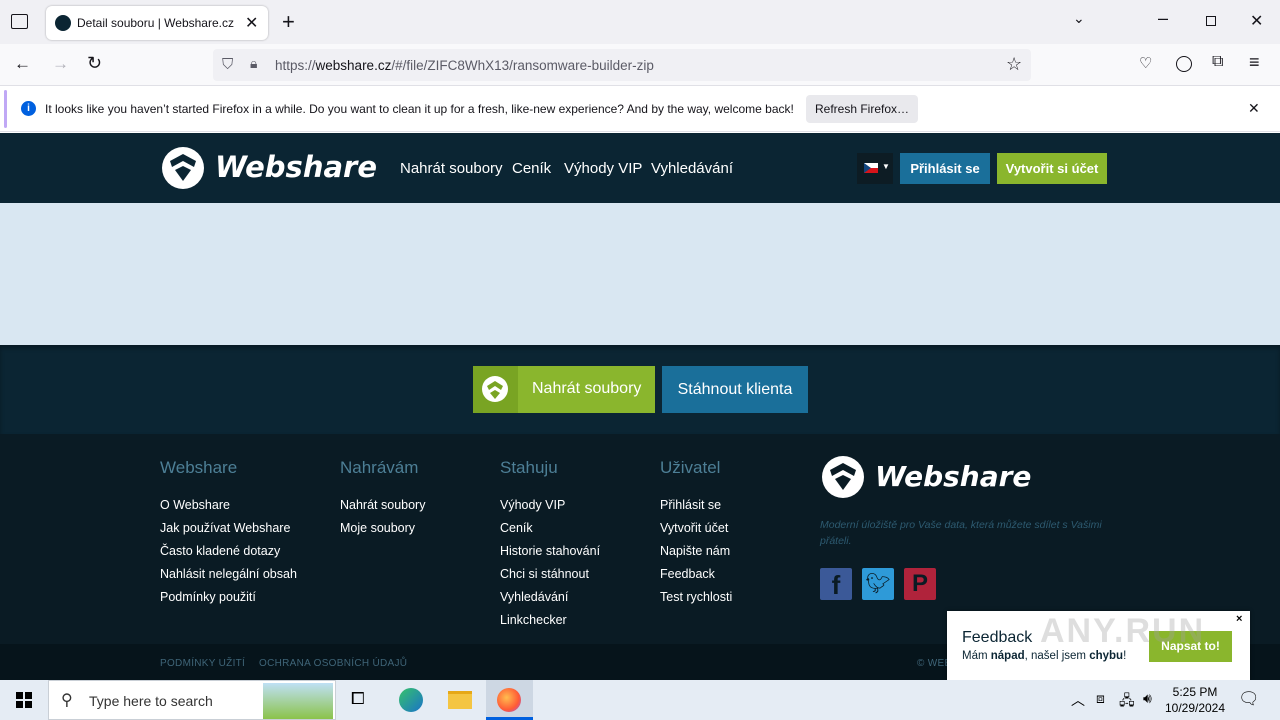 The image size is (1280, 720). Describe the element at coordinates (377, 528) in the screenshot. I see `footer-link: Moje soubory` at that location.